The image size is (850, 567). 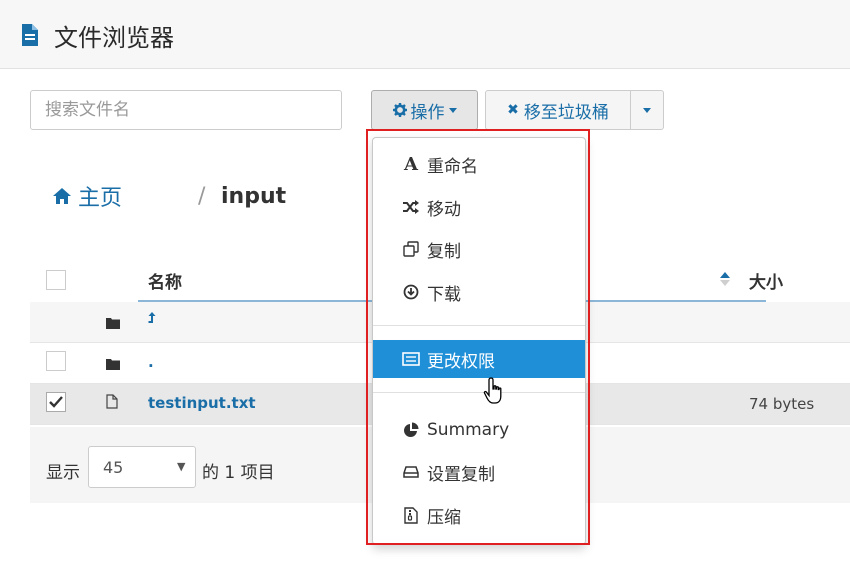 I want to click on search-input, so click(x=186, y=110).